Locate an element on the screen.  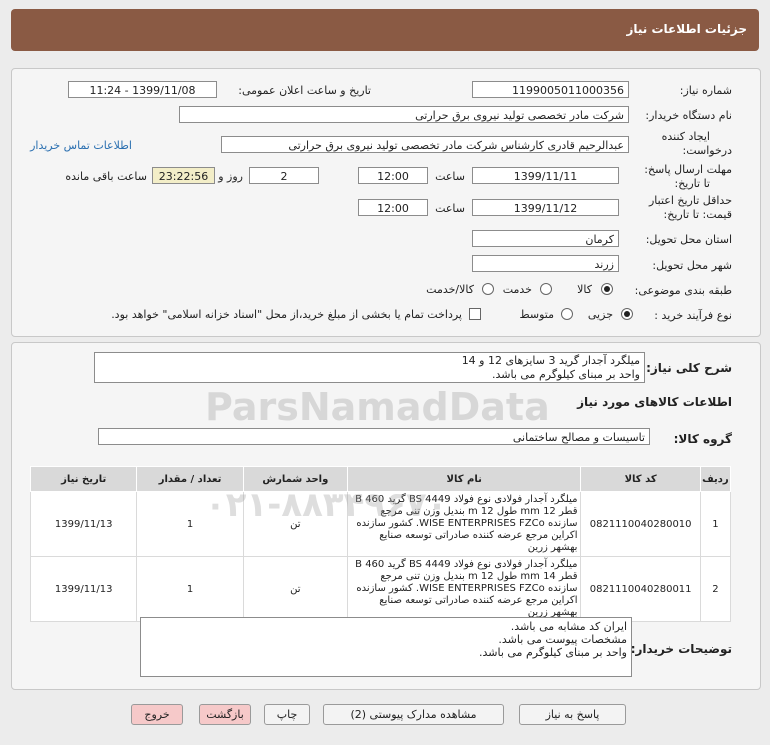
col-header-code: کد کالا is located at coordinates (640, 479).